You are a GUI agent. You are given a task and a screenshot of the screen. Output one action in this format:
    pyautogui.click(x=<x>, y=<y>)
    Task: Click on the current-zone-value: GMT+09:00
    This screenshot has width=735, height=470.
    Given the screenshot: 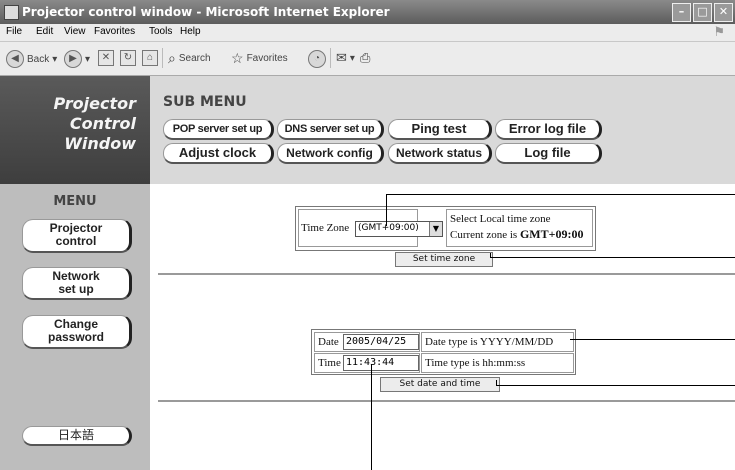 What is the action you would take?
    pyautogui.click(x=551, y=234)
    